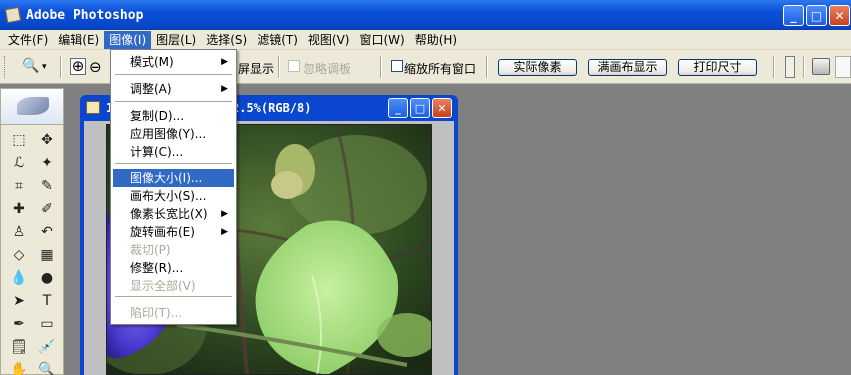 This screenshot has height=375, width=851. Describe the element at coordinates (19, 300) in the screenshot. I see `path-selection-tool-icon: ➤` at that location.